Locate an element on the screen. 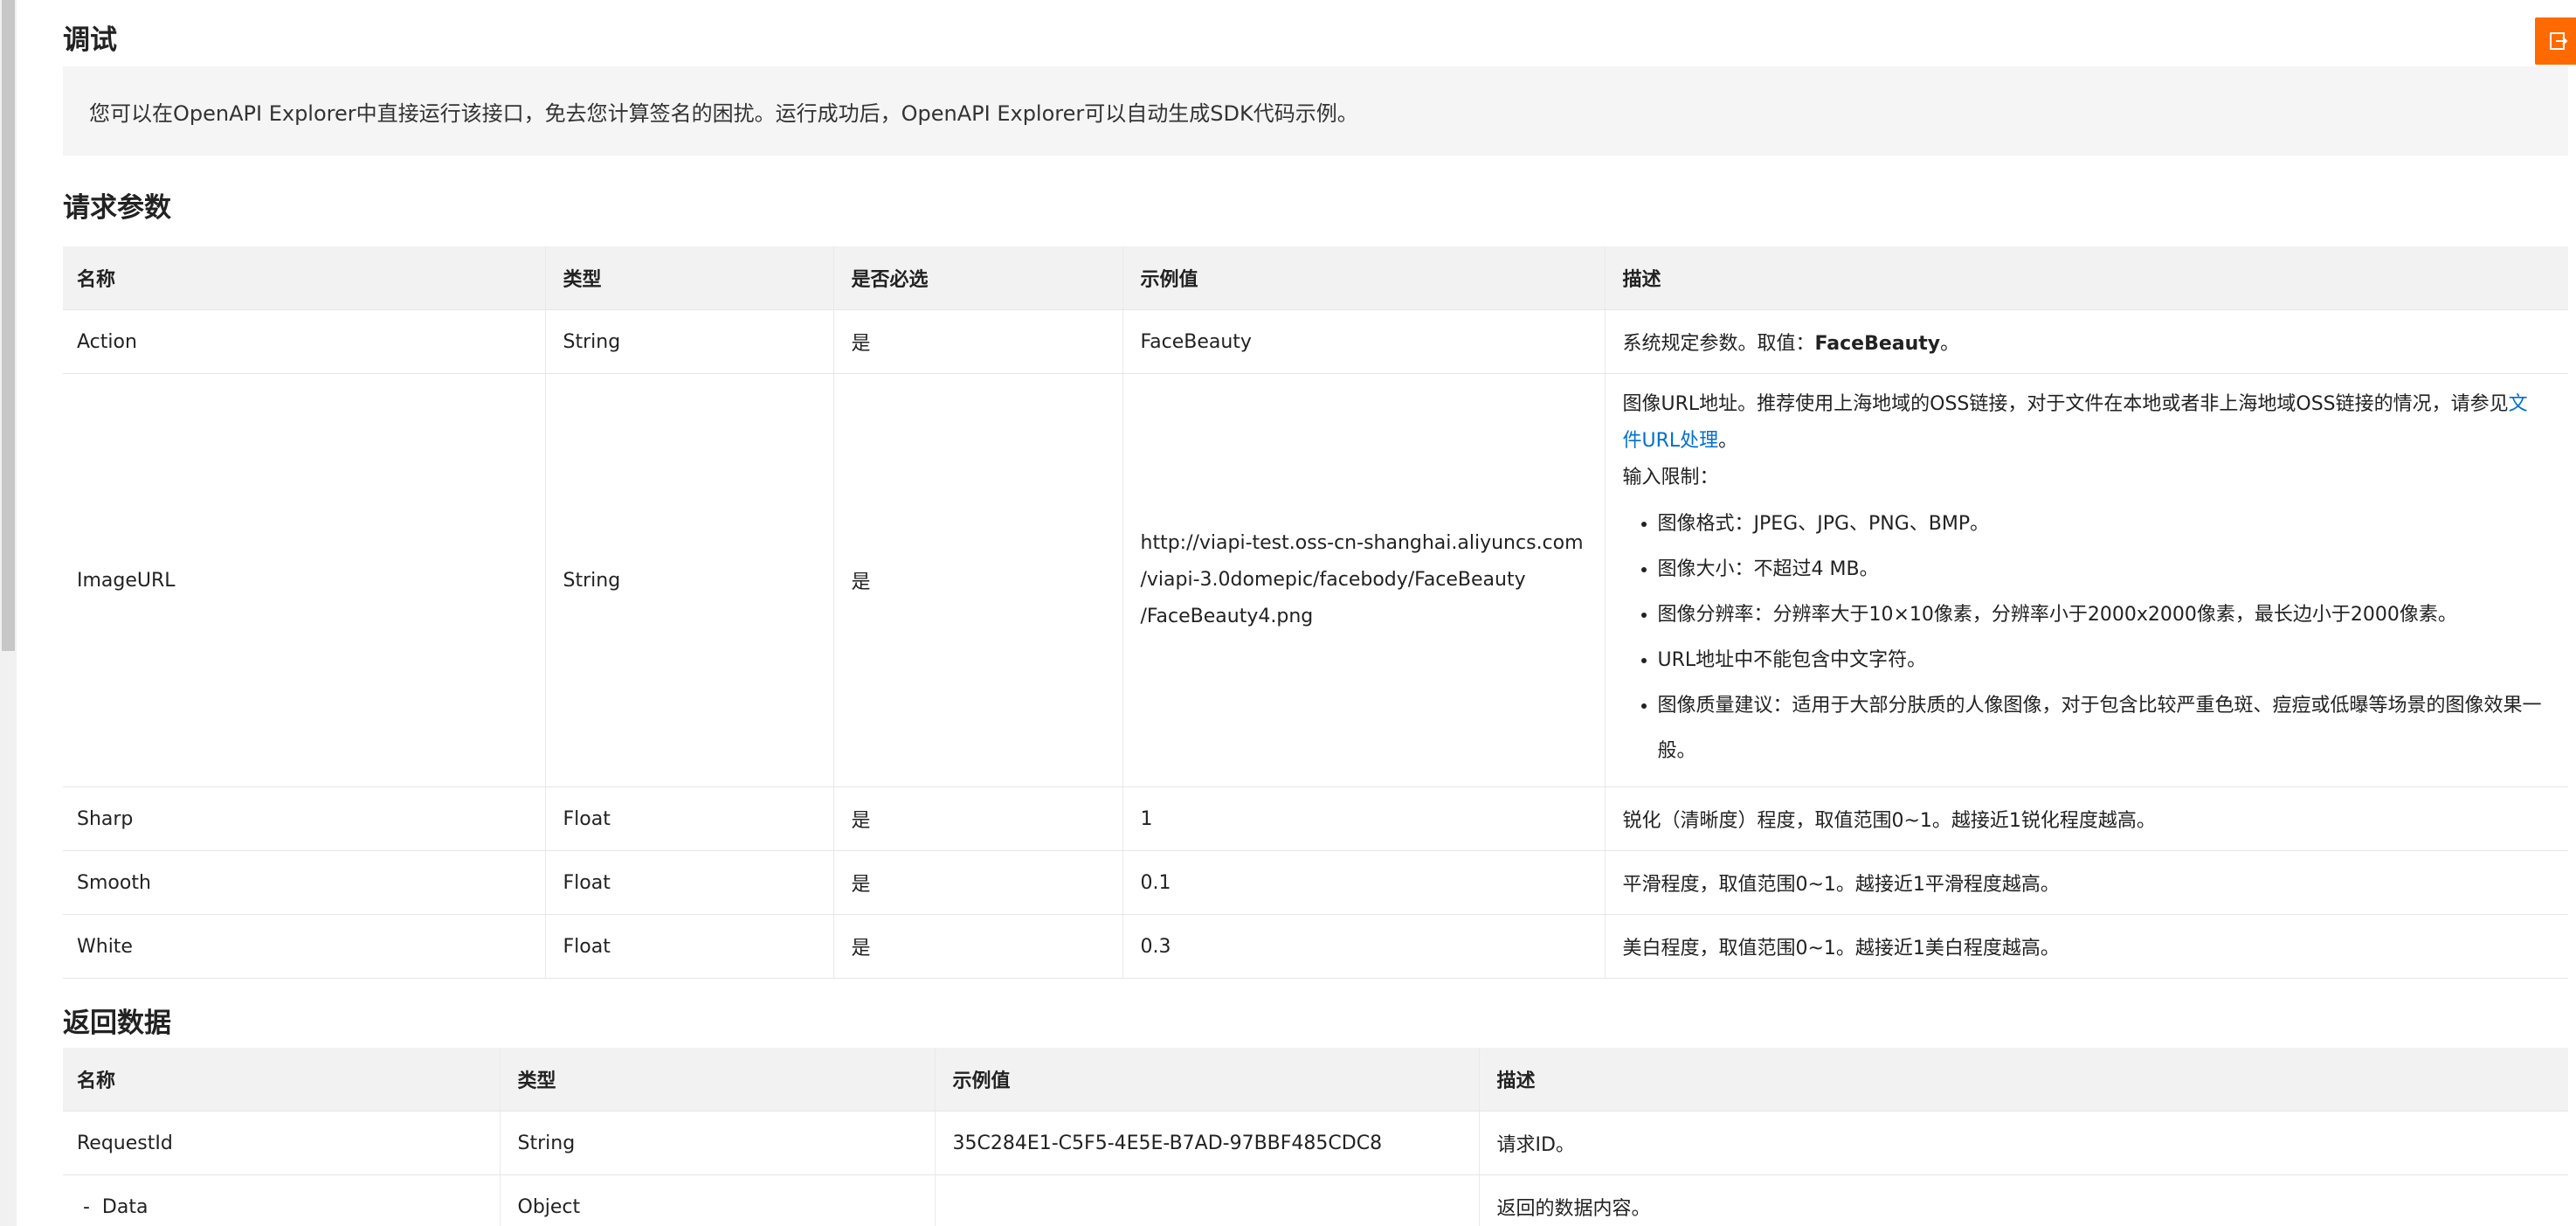 This screenshot has height=1226, width=2576. param-name: White is located at coordinates (304, 946).